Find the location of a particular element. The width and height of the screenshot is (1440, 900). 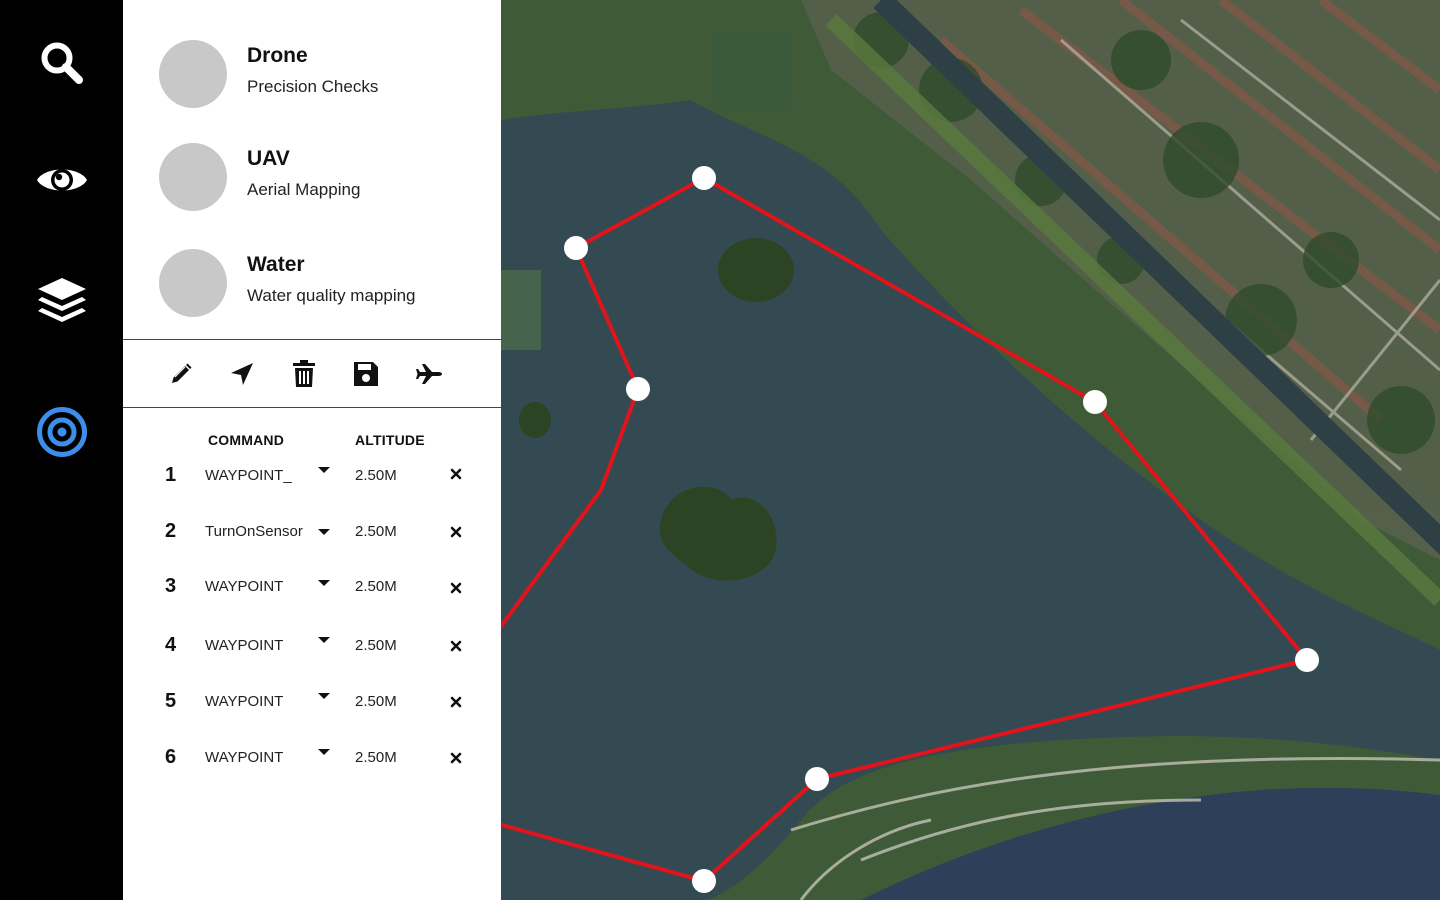

trash-icon is located at coordinates (304, 373).